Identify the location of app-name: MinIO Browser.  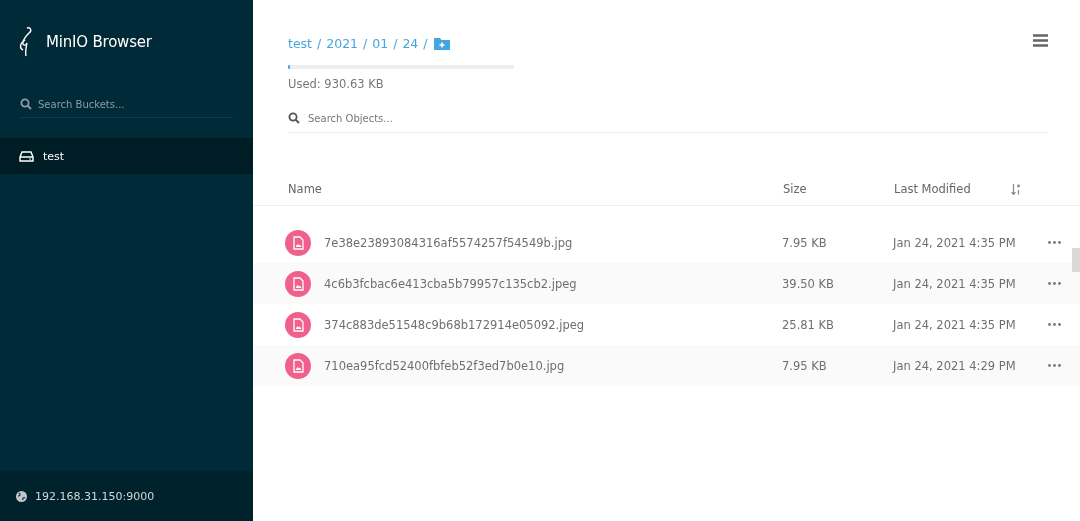
(99, 42).